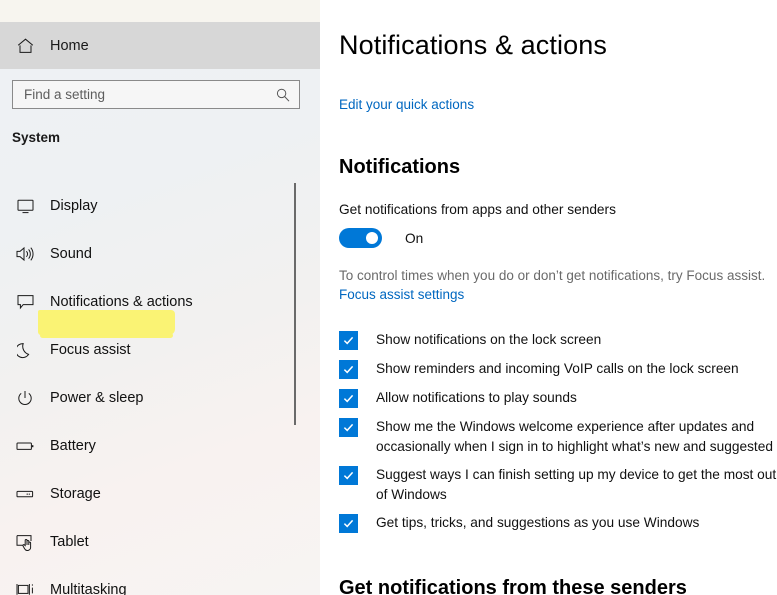 This screenshot has width=777, height=595. I want to click on notifications-section-heading: Notifications, so click(400, 167).